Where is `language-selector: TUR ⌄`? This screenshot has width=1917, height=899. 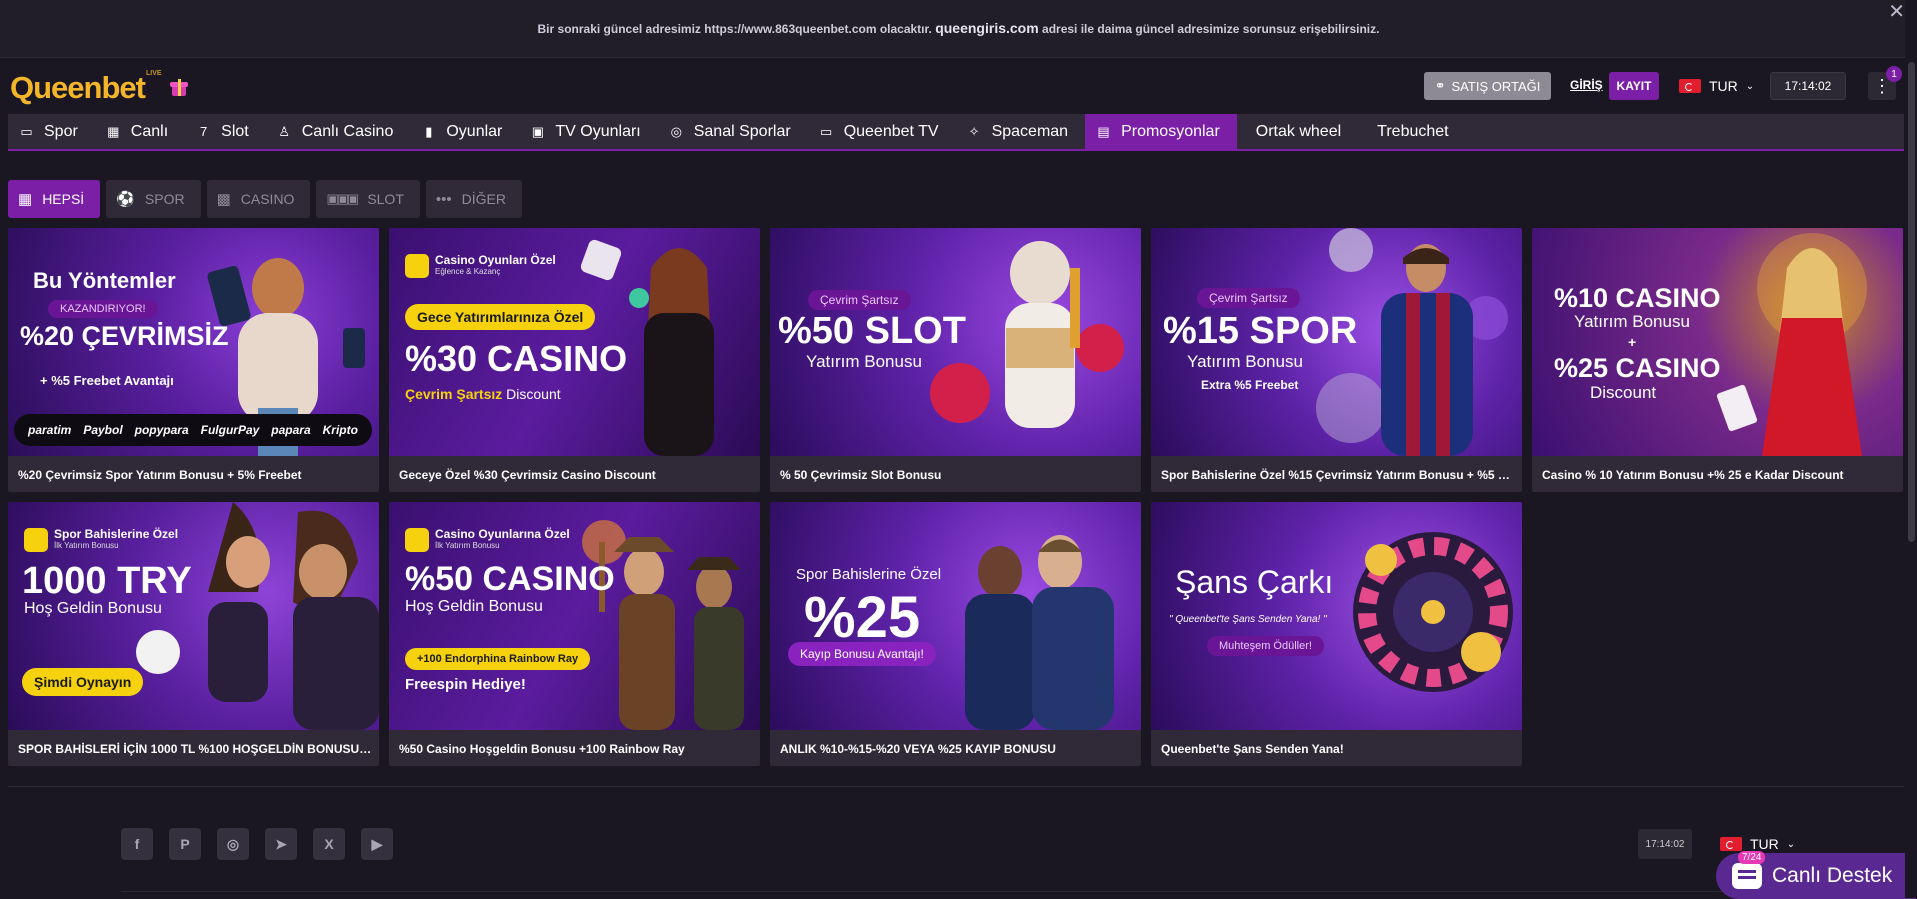
language-selector: TUR ⌄ is located at coordinates (1716, 86).